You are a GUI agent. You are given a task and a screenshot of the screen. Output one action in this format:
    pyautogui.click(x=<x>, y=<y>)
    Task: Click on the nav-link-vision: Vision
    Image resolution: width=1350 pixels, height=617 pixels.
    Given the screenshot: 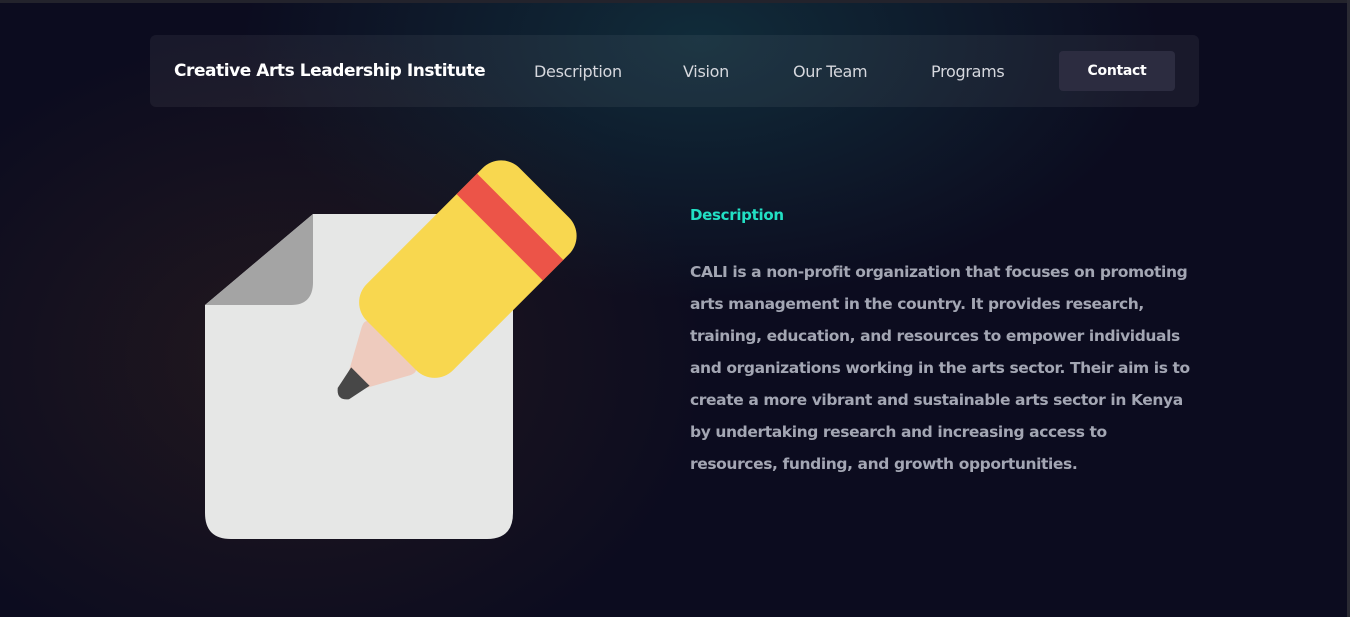 What is the action you would take?
    pyautogui.click(x=706, y=71)
    